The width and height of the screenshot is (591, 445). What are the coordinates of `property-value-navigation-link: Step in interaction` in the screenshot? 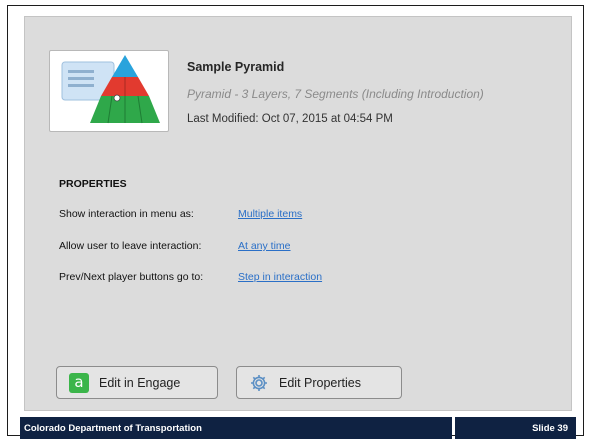 It's located at (280, 277).